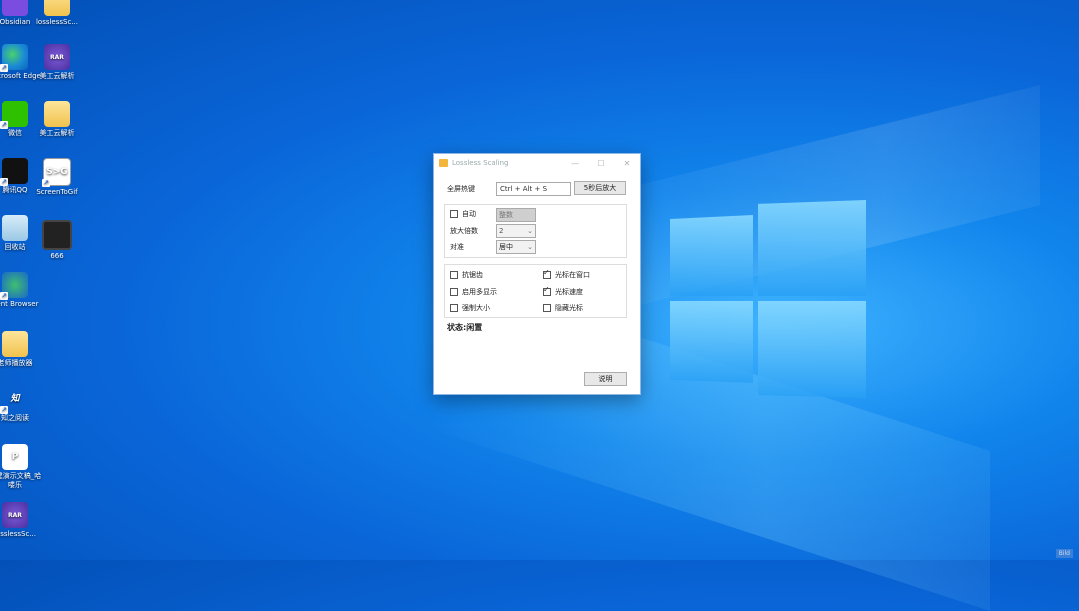 The image size is (1079, 611). What do you see at coordinates (563, 291) in the screenshot?
I see `cursor-speed-option: 光标速度` at bounding box center [563, 291].